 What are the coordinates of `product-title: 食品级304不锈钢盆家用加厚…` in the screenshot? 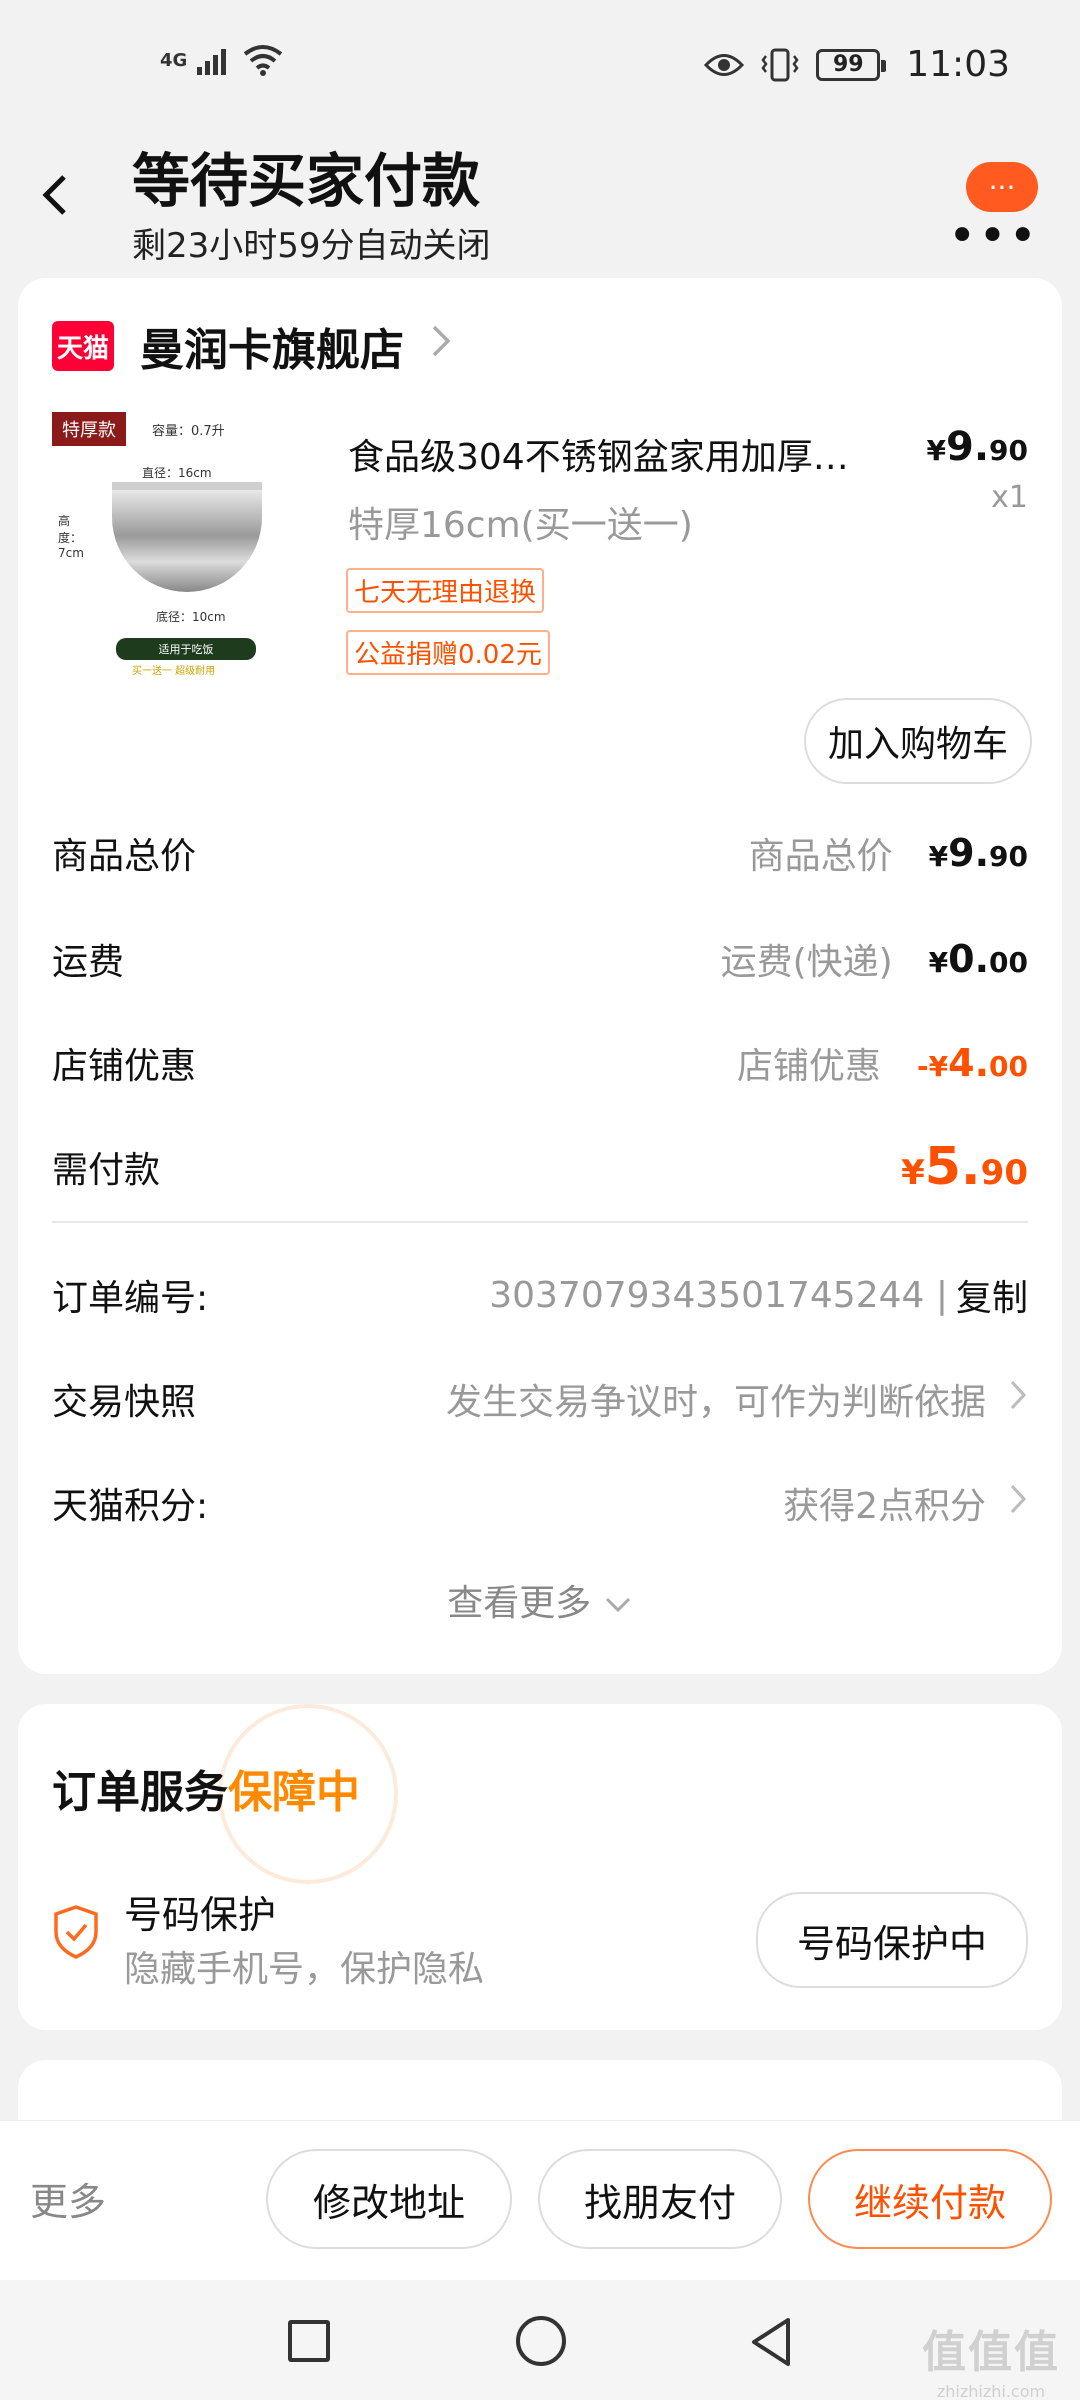 It's located at (628, 454).